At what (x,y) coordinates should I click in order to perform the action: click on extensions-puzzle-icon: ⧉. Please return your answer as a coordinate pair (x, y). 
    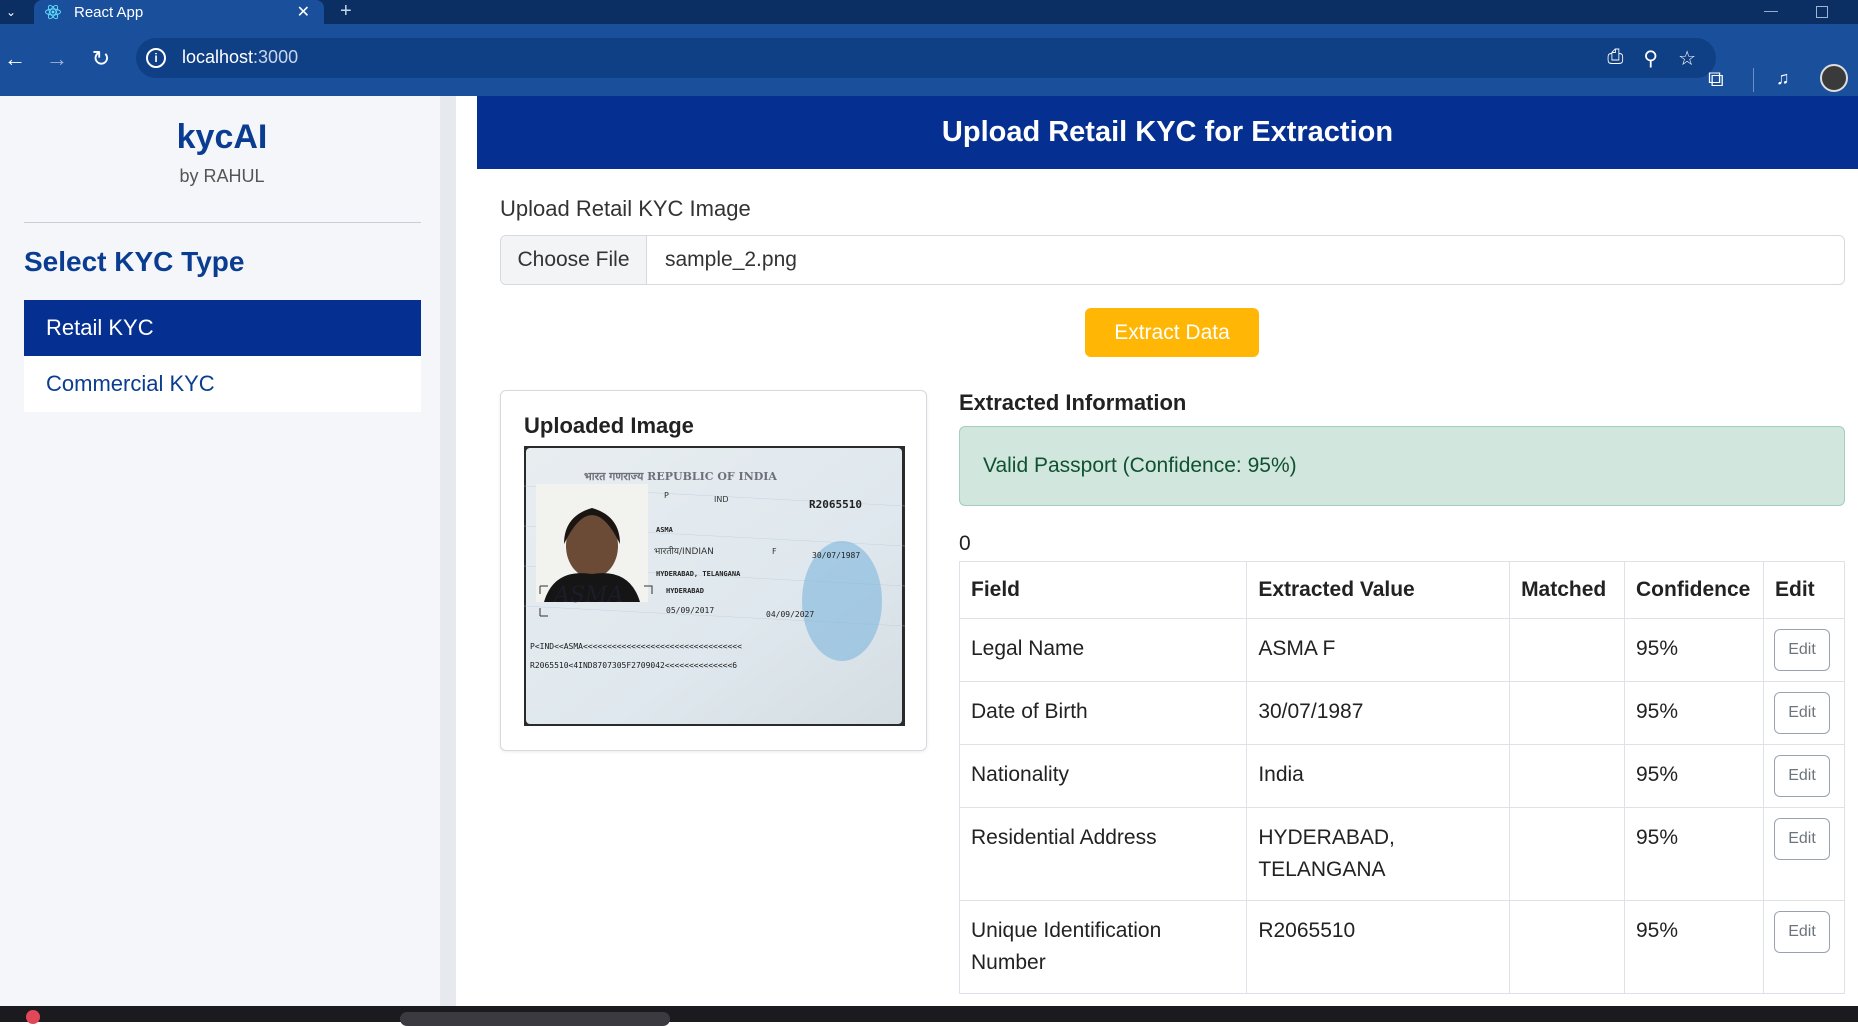
    Looking at the image, I should click on (1716, 79).